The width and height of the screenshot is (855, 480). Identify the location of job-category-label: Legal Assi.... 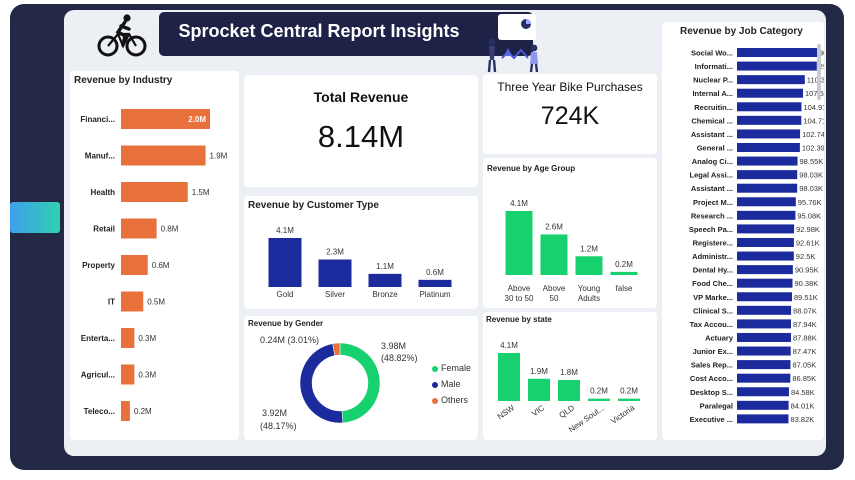
(712, 175).